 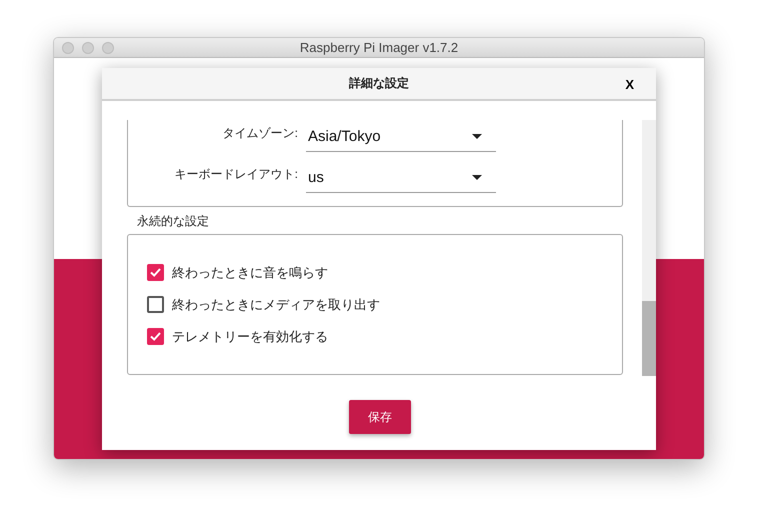 What do you see at coordinates (68, 48) in the screenshot?
I see `close-window-icon` at bounding box center [68, 48].